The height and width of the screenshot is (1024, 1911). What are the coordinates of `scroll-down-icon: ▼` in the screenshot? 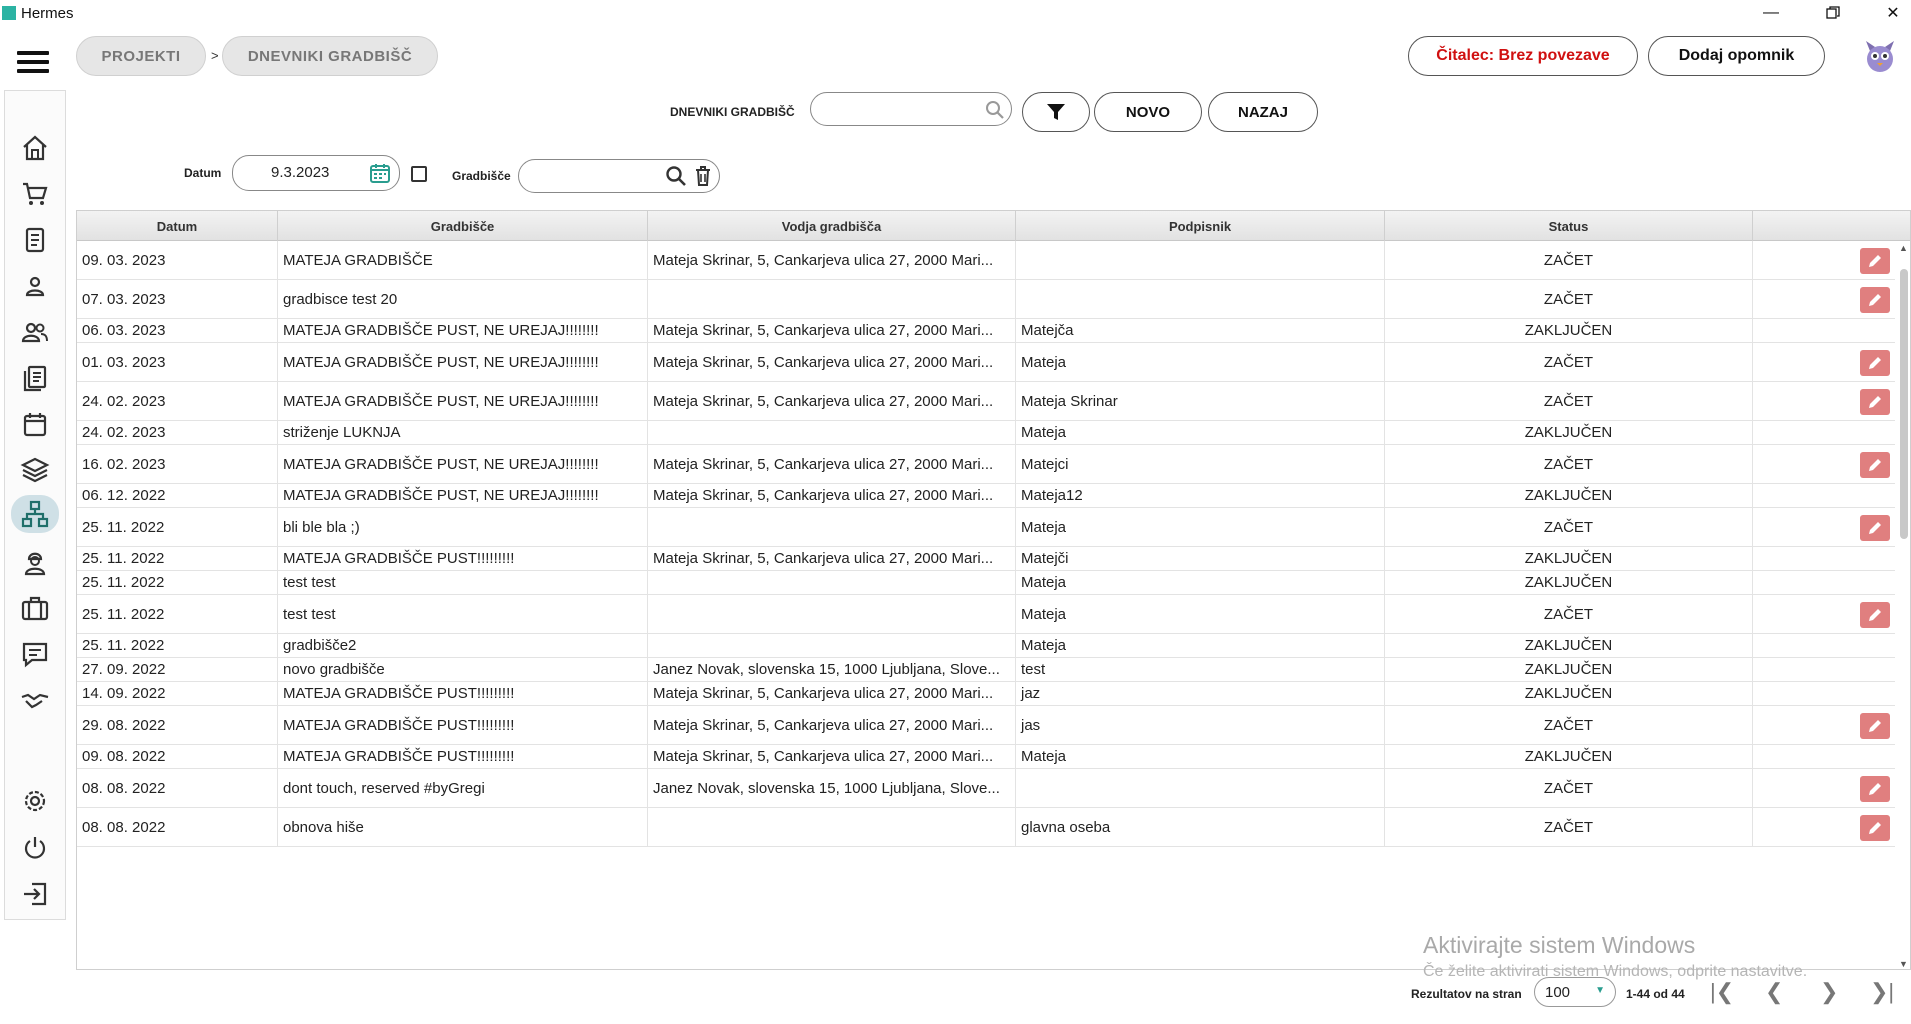 It's located at (1903, 964).